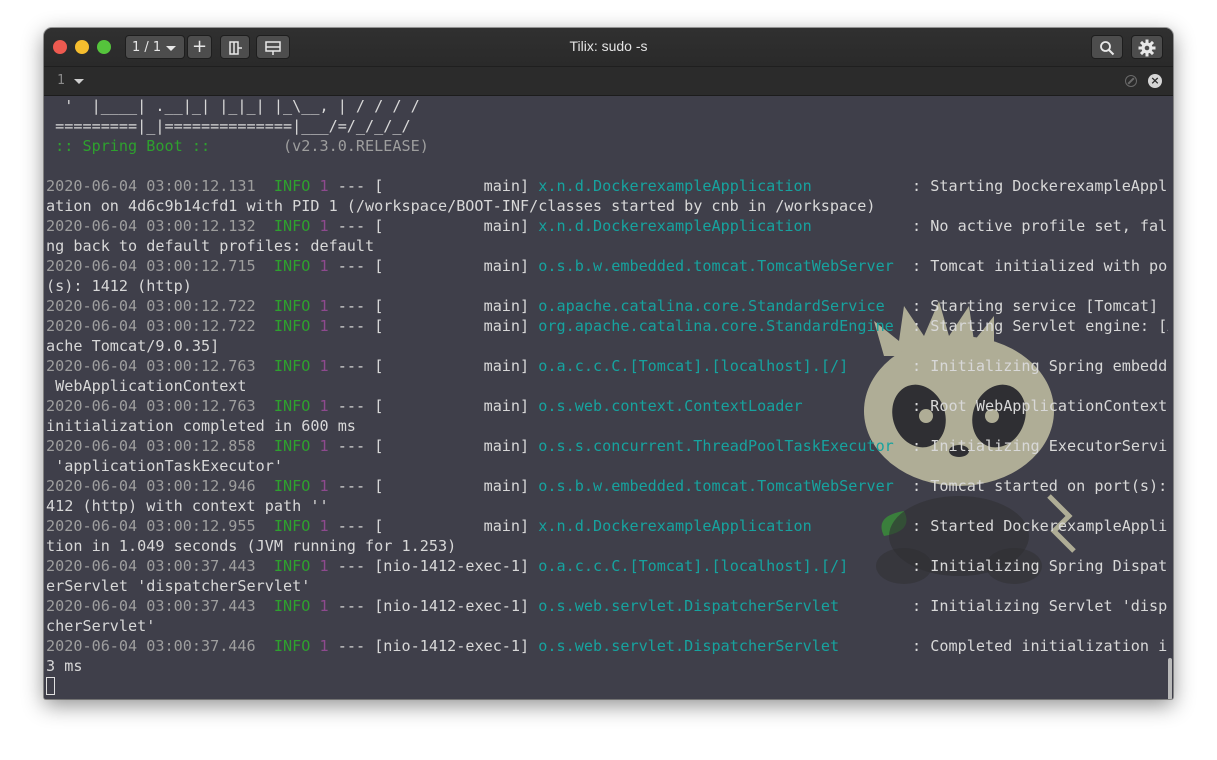 This screenshot has height=760, width=1217. Describe the element at coordinates (151, 486) in the screenshot. I see `log-timestamp: 2020-06-04 03:00:12.946` at that location.